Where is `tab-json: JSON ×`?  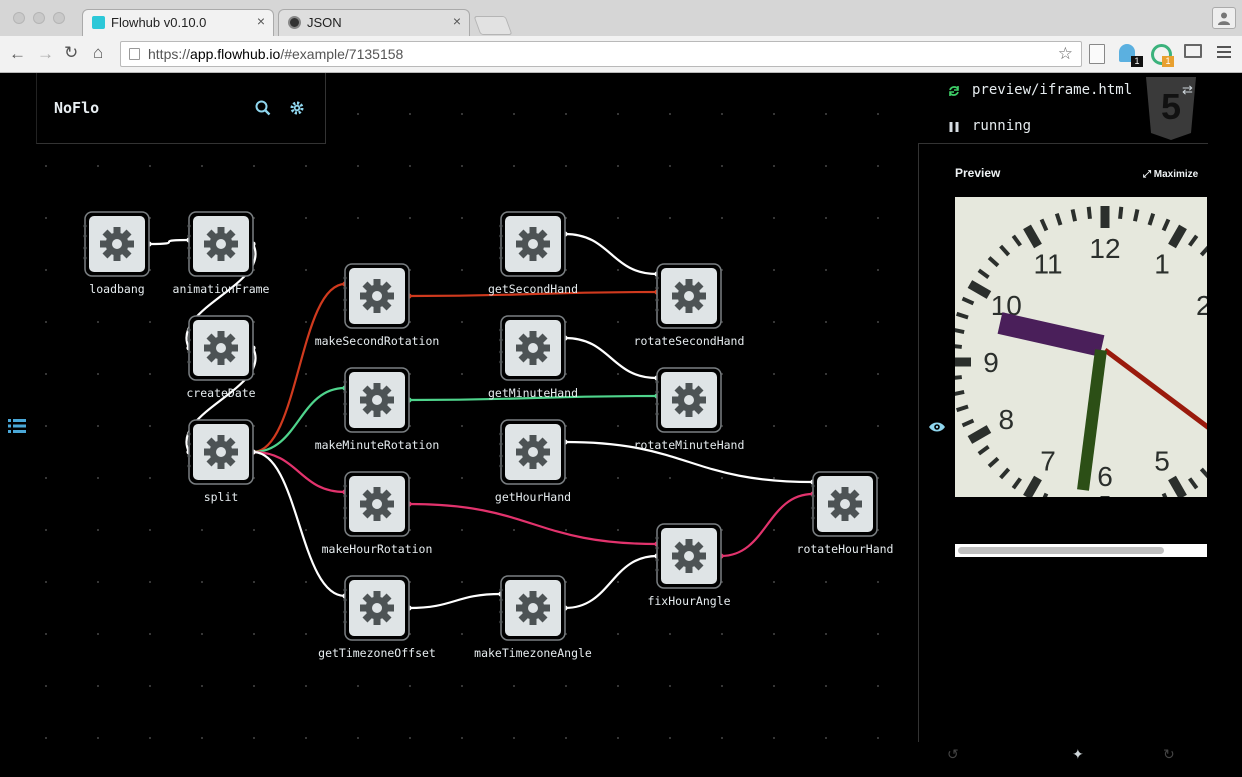 tab-json: JSON × is located at coordinates (374, 22).